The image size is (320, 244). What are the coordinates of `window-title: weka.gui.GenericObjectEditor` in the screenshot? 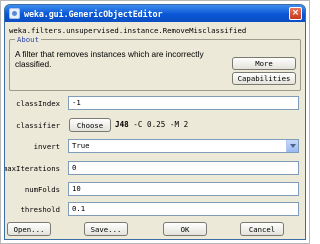 It's located at (93, 13).